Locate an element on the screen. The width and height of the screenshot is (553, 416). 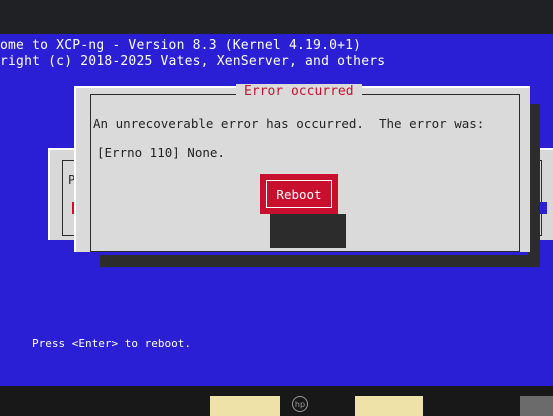
monitor-bezel-top is located at coordinates (276, 17).